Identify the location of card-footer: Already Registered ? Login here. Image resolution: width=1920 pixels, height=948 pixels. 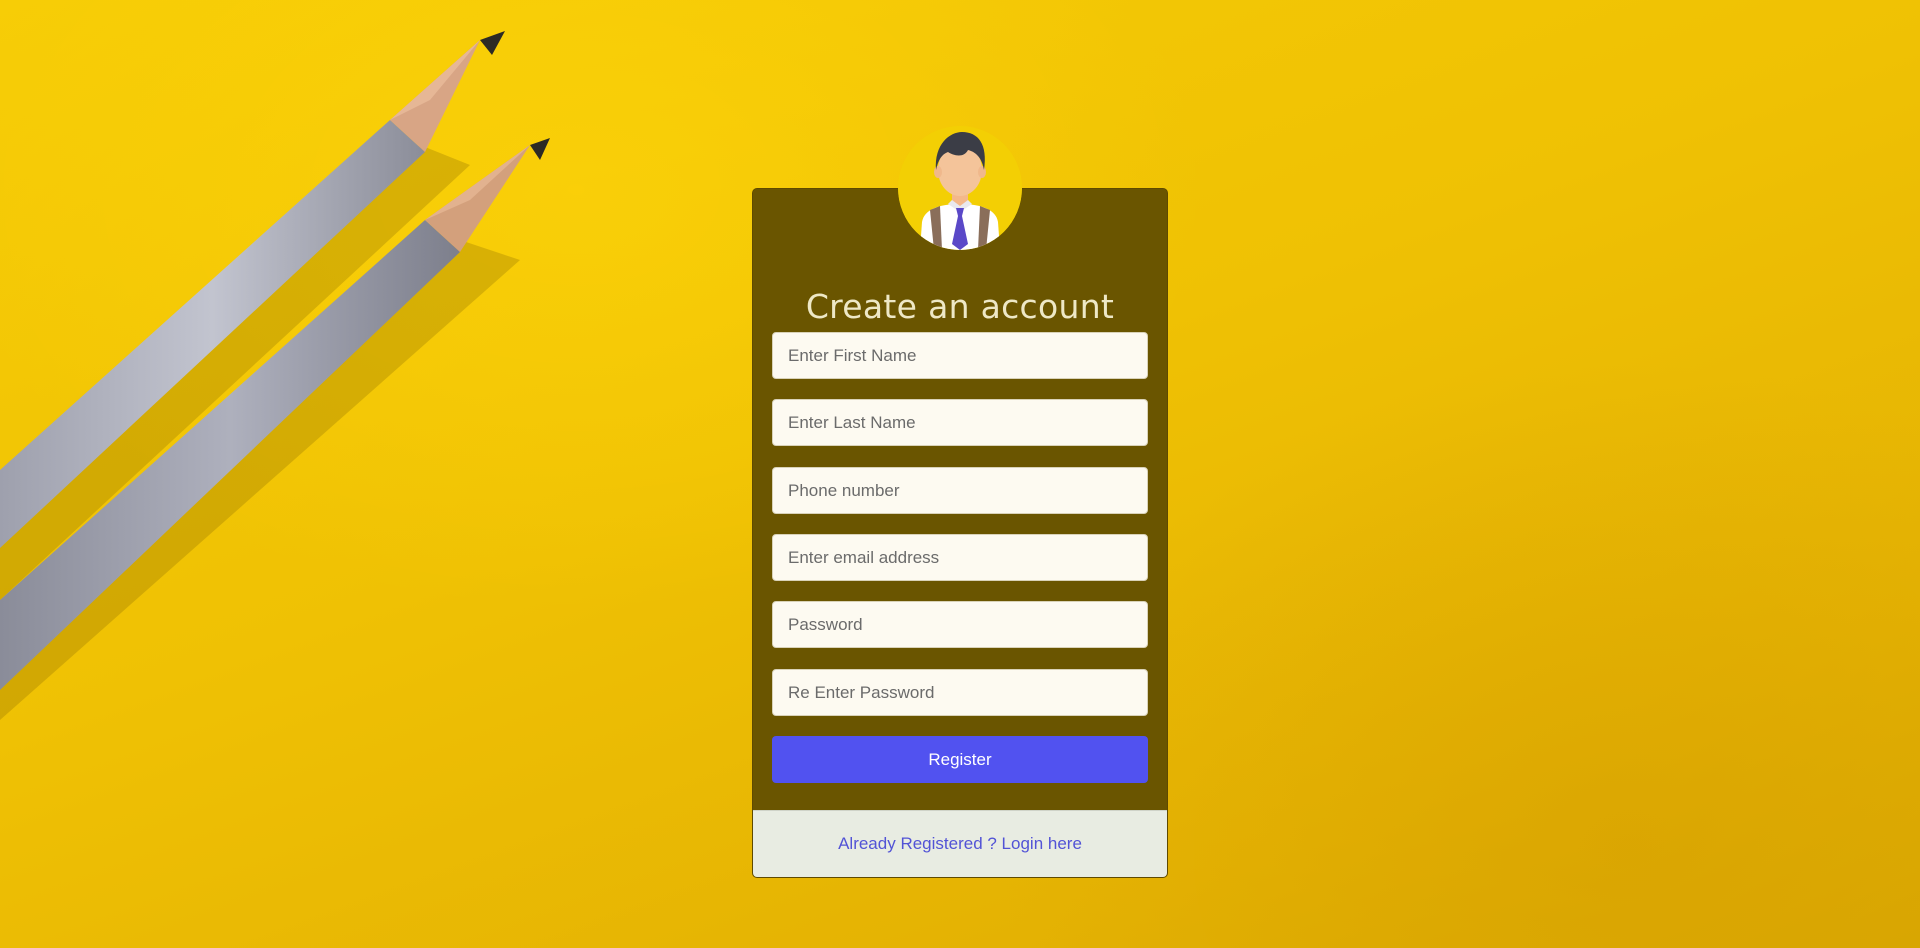
(960, 843).